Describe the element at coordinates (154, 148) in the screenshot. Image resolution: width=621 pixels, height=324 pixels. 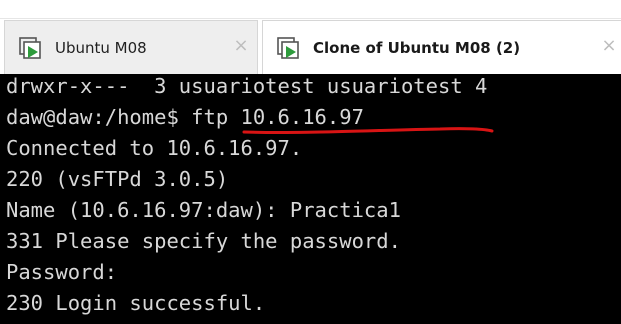
I see `terminal-line: Connected to 10.6.16.97.` at that location.